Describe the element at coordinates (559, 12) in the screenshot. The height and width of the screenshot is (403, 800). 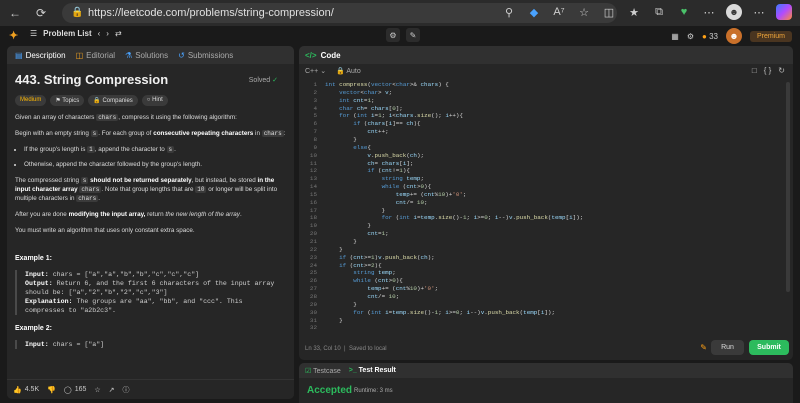
I see `read-aloud-icon: A⁷` at that location.